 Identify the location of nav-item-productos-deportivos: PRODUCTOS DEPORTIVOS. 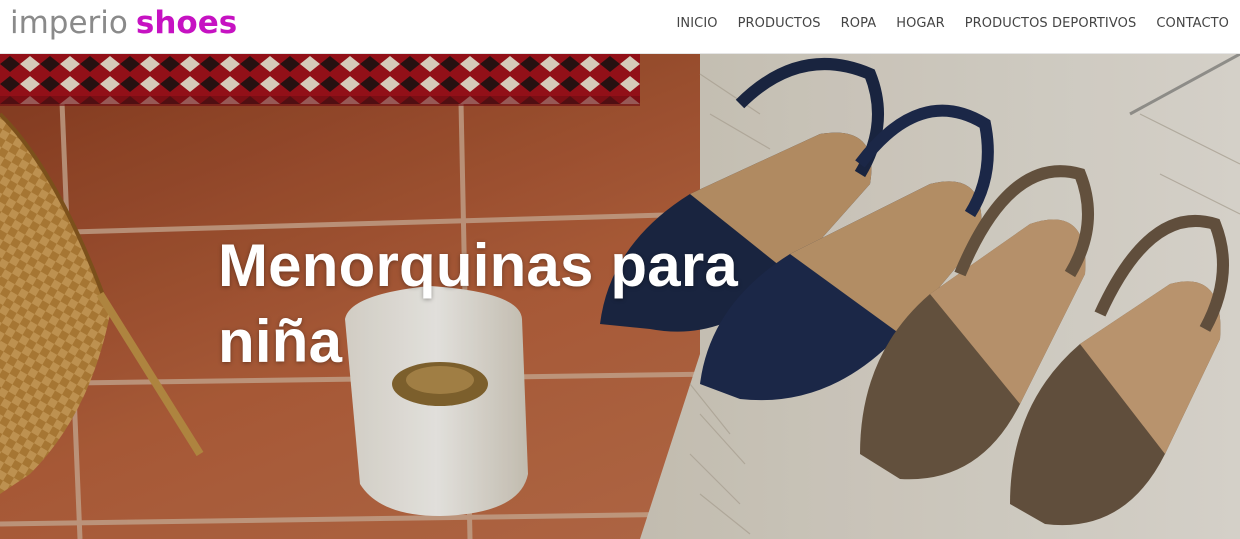
(1051, 21).